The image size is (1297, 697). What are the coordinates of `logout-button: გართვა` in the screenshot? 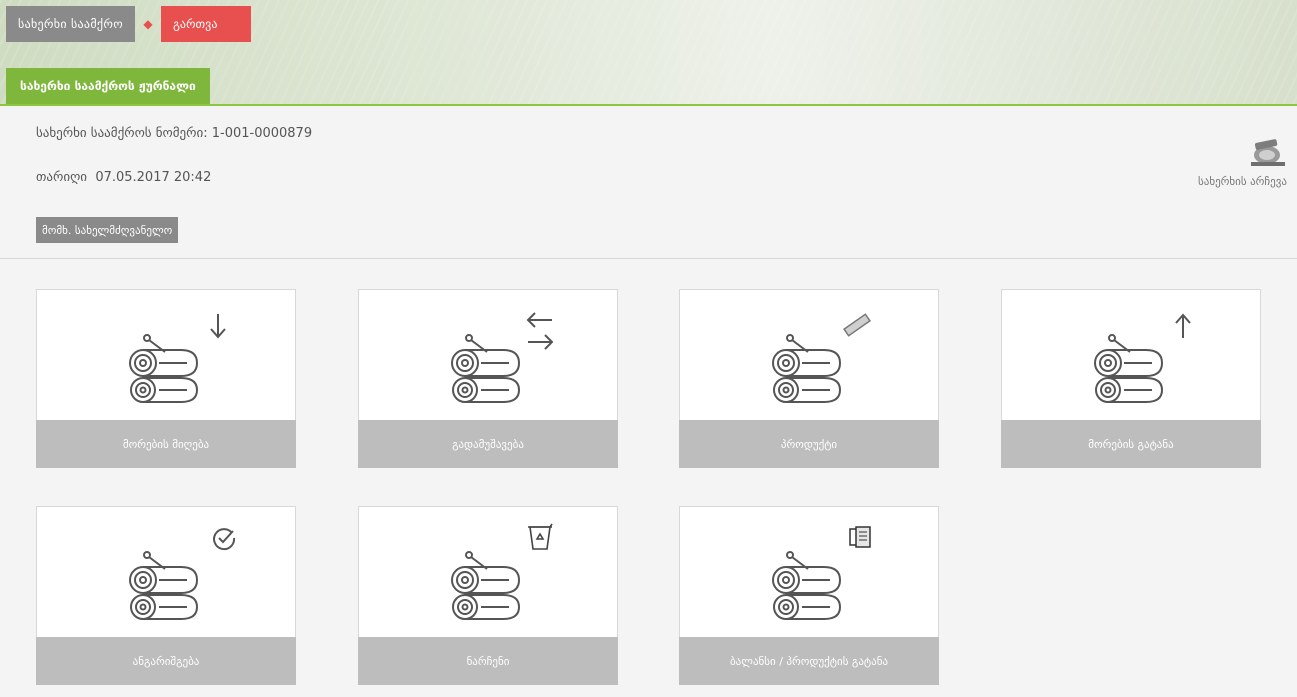 It's located at (205, 24).